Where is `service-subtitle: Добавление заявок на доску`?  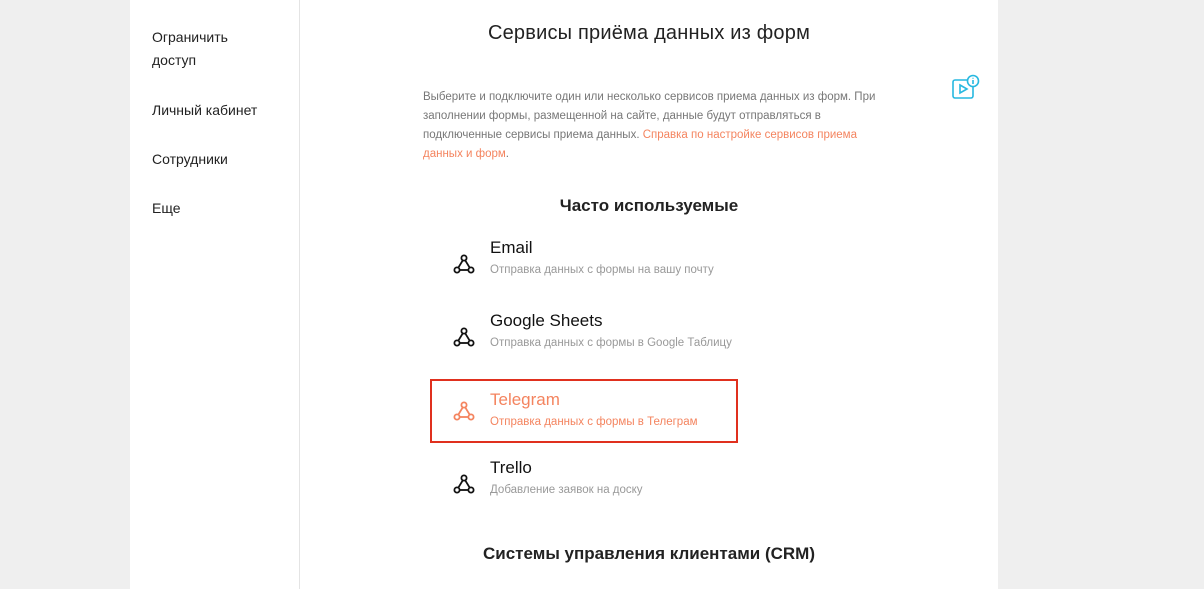 service-subtitle: Добавление заявок на доску is located at coordinates (566, 490).